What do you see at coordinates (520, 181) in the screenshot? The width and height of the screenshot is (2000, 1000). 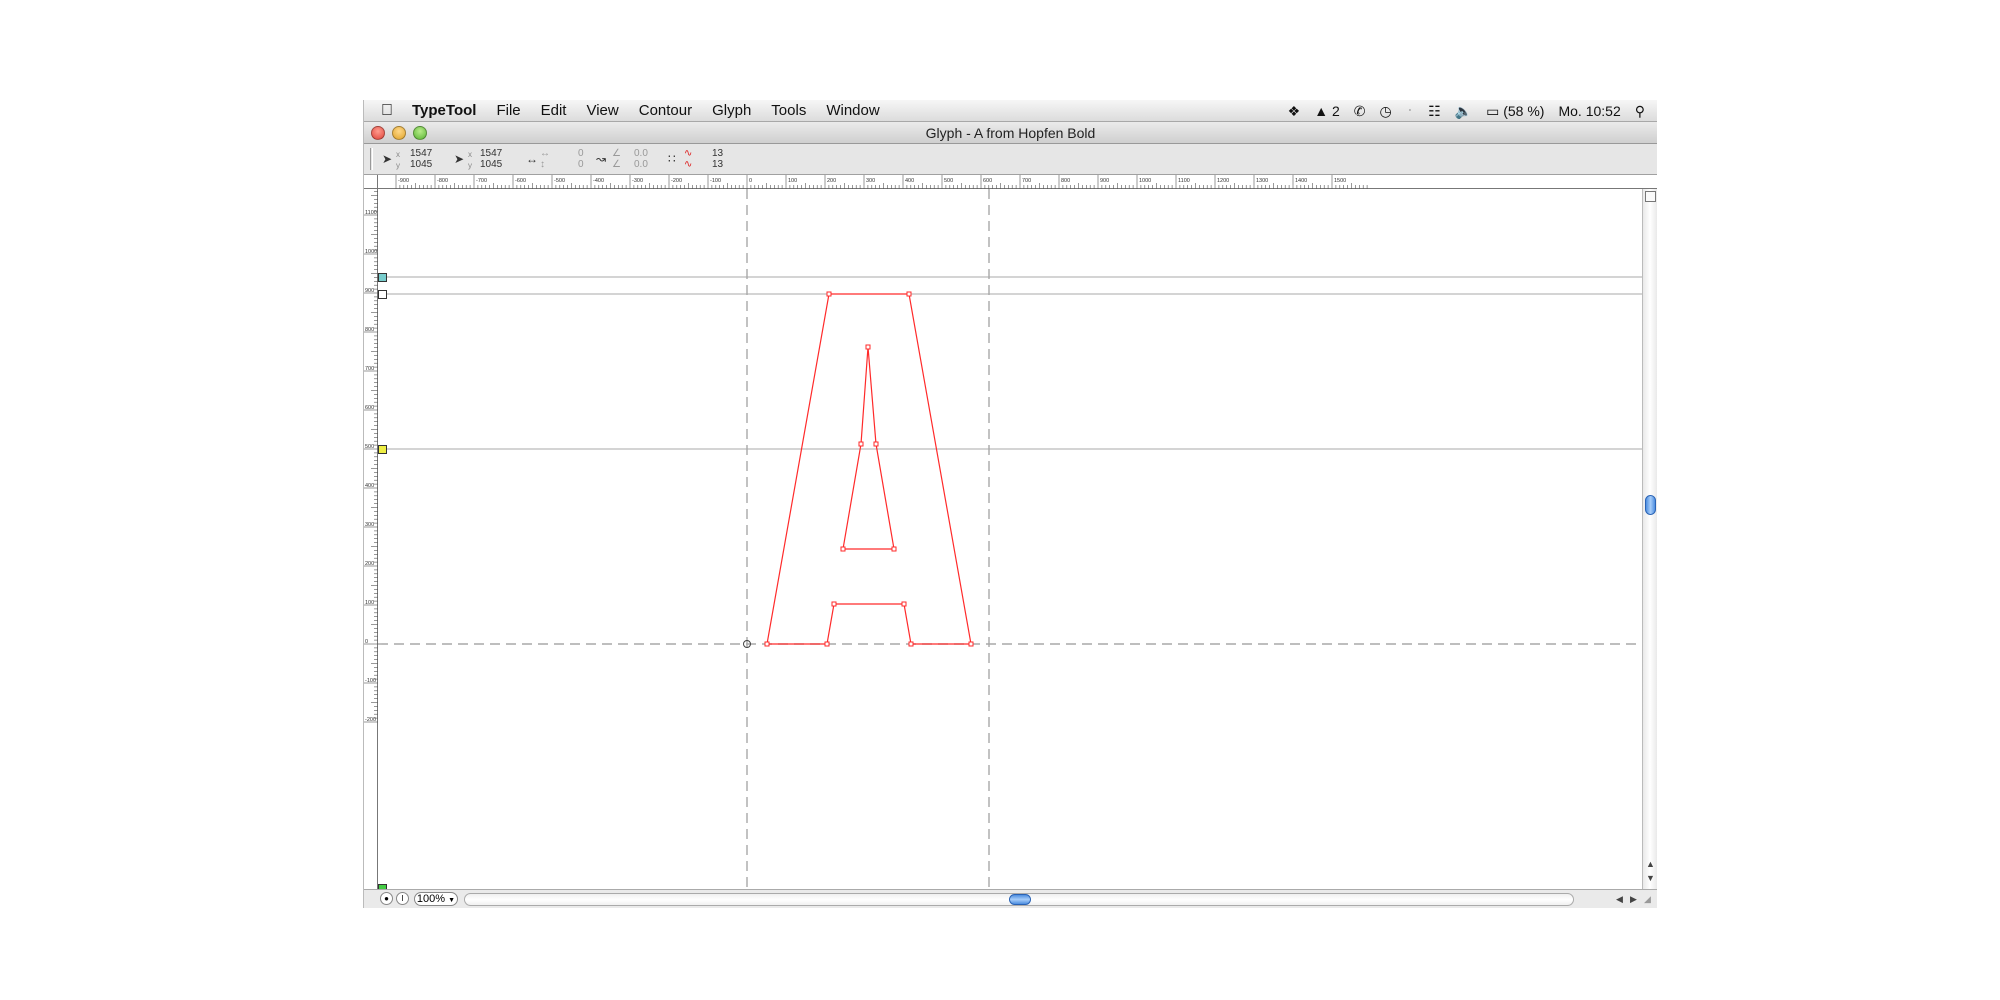 I see `ruler-label: -600` at bounding box center [520, 181].